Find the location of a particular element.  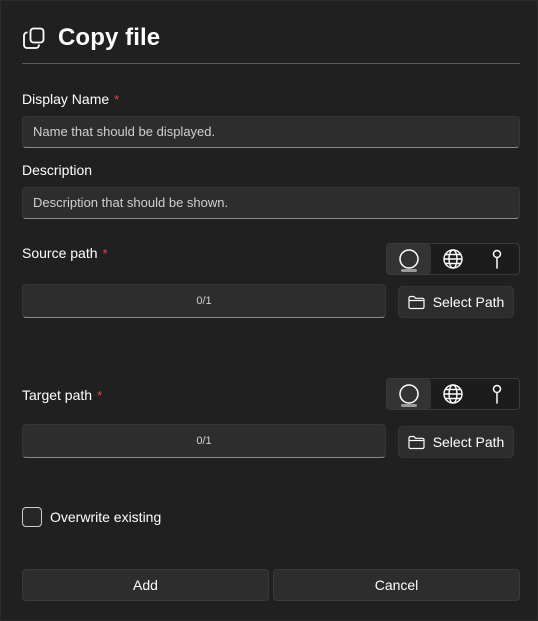

source-mode-web is located at coordinates (453, 259).